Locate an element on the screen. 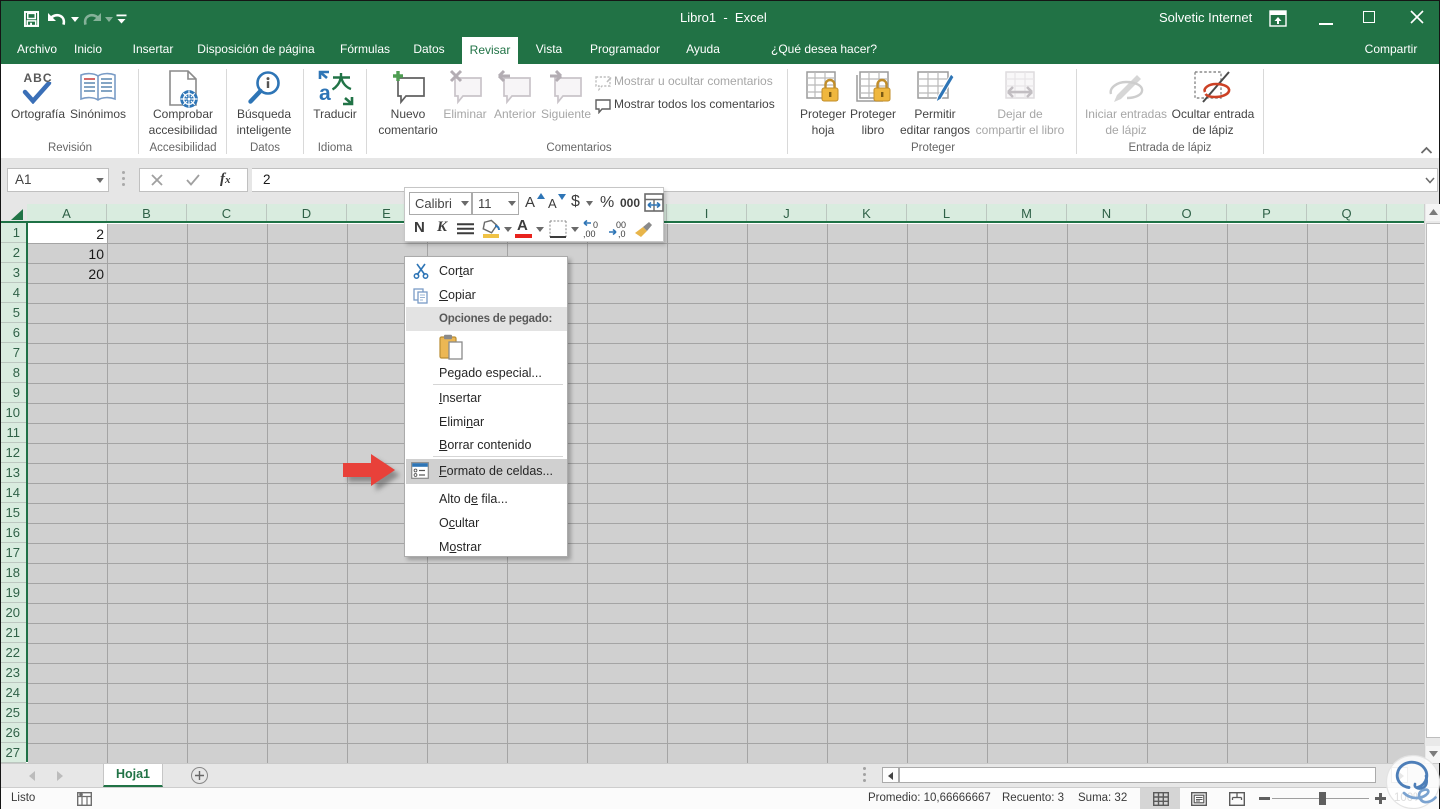 This screenshot has height=809, width=1440. svg-text: a is located at coordinates (325, 93).